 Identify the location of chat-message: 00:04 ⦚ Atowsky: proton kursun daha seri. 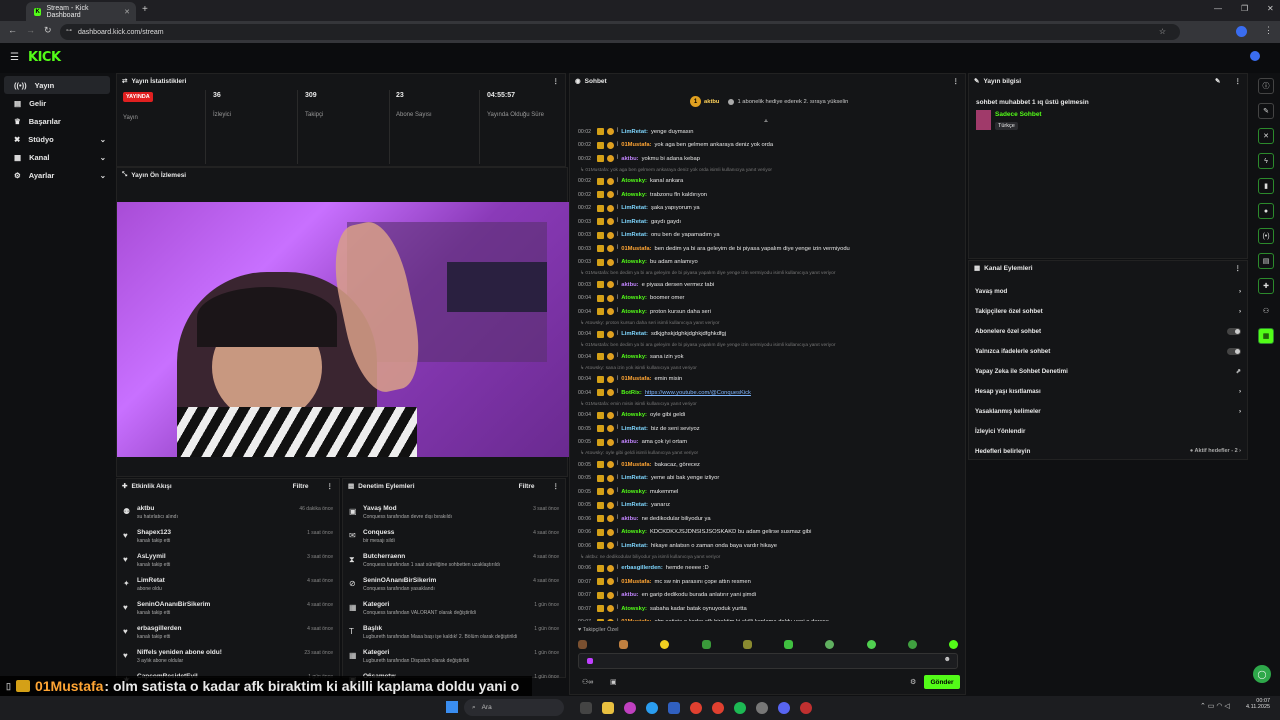
(767, 312).